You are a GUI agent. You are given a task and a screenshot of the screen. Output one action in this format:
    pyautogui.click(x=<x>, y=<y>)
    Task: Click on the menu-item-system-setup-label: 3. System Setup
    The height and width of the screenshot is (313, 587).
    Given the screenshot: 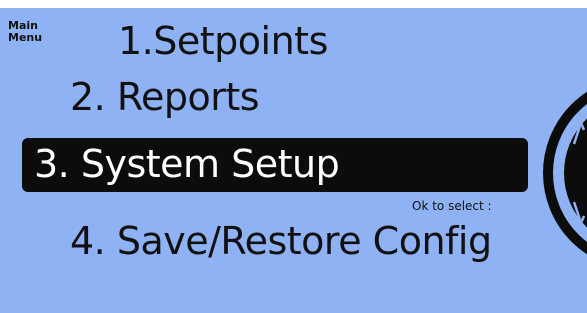 What is the action you would take?
    pyautogui.click(x=187, y=164)
    